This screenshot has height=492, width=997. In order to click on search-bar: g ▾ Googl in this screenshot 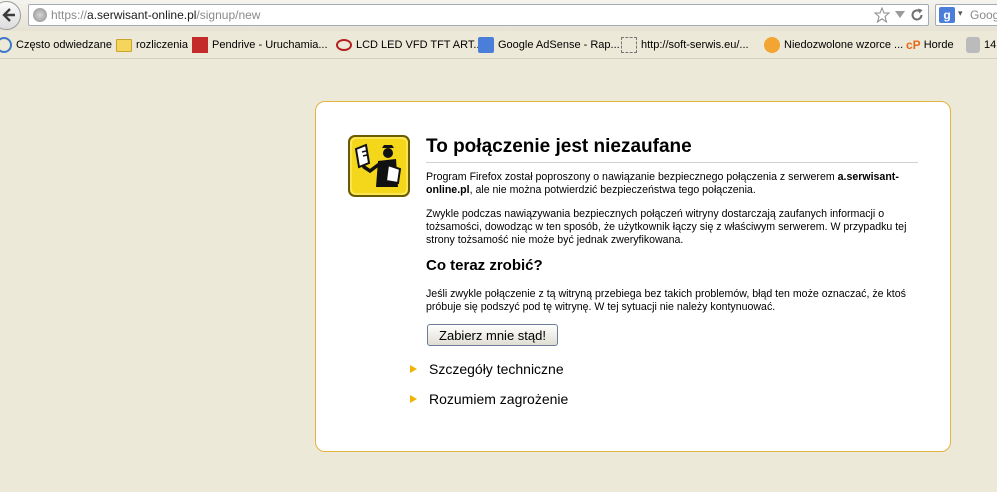, I will do `click(966, 15)`.